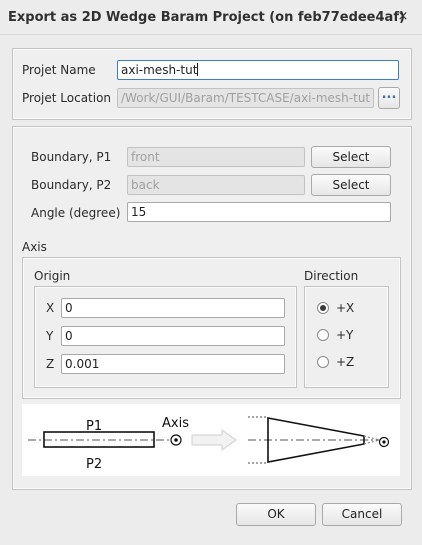 This screenshot has height=545, width=422. Describe the element at coordinates (214, 440) in the screenshot. I see `arrow-right-icon` at that location.